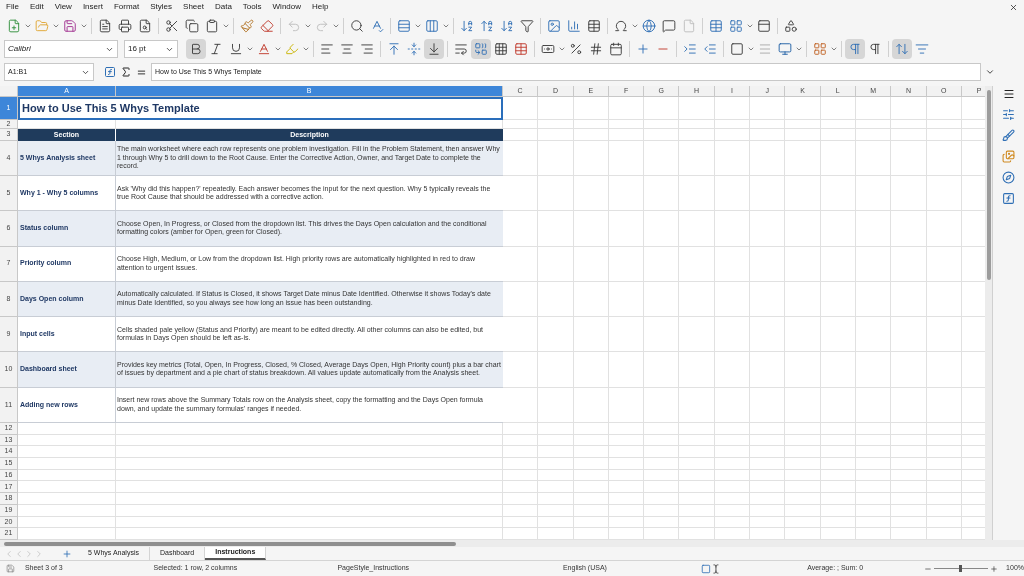 Image resolution: width=1024 pixels, height=576 pixels. Describe the element at coordinates (126, 7) in the screenshot. I see `menu-item: Format` at that location.